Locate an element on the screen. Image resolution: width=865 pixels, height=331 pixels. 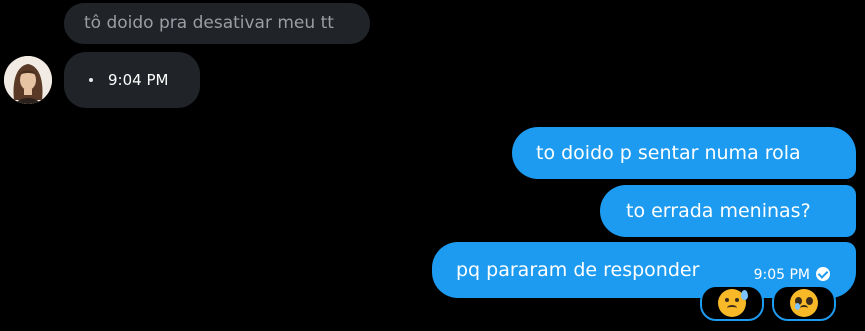
reaction-pleading is located at coordinates (804, 303).